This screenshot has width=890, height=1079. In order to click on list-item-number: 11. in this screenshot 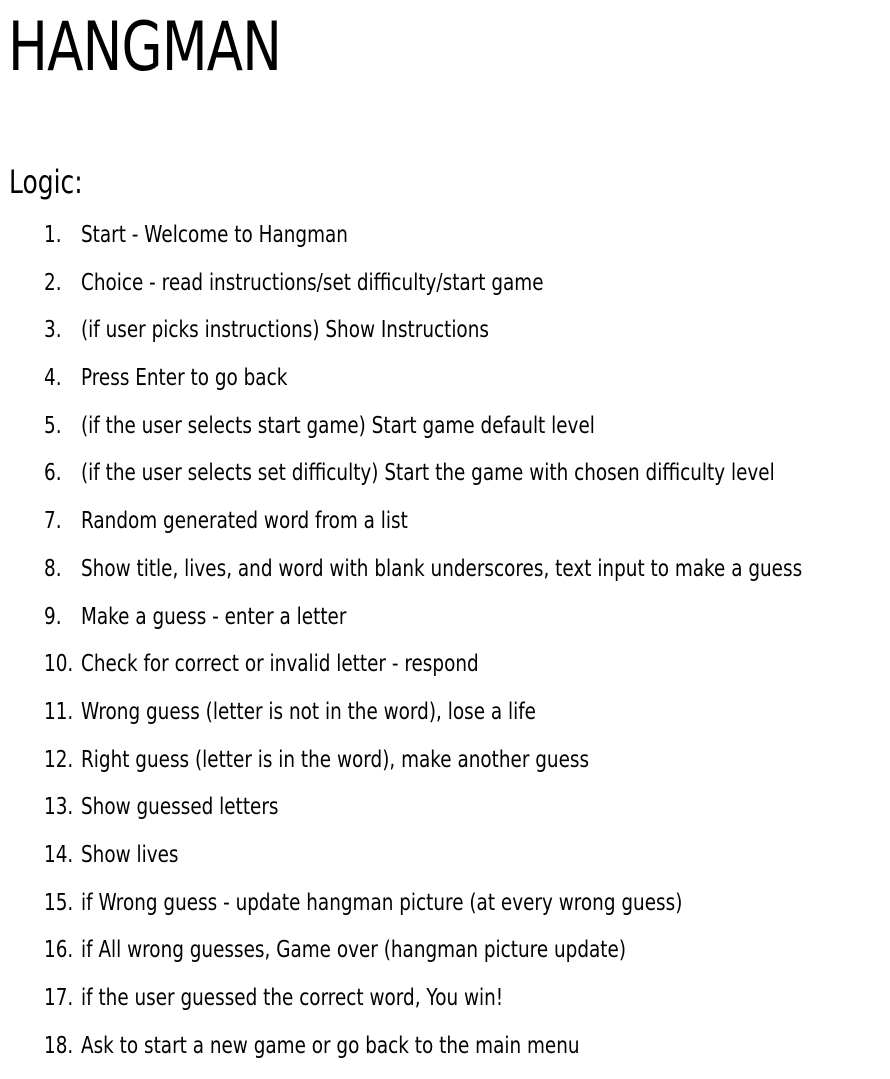, I will do `click(59, 711)`.